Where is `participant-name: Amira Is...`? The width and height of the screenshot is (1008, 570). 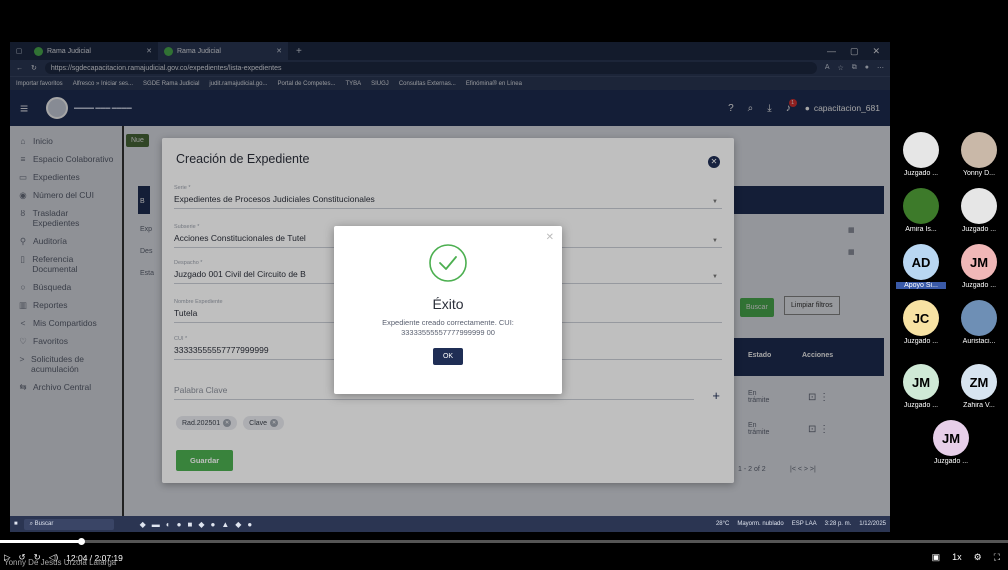
participant-name: Amira Is... is located at coordinates (921, 229).